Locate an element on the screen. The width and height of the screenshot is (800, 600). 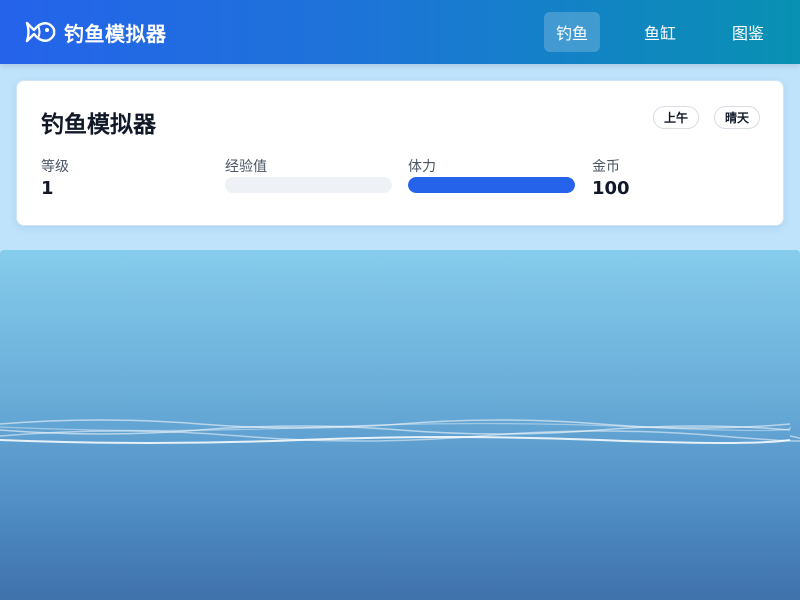
fish-icon is located at coordinates (40, 32).